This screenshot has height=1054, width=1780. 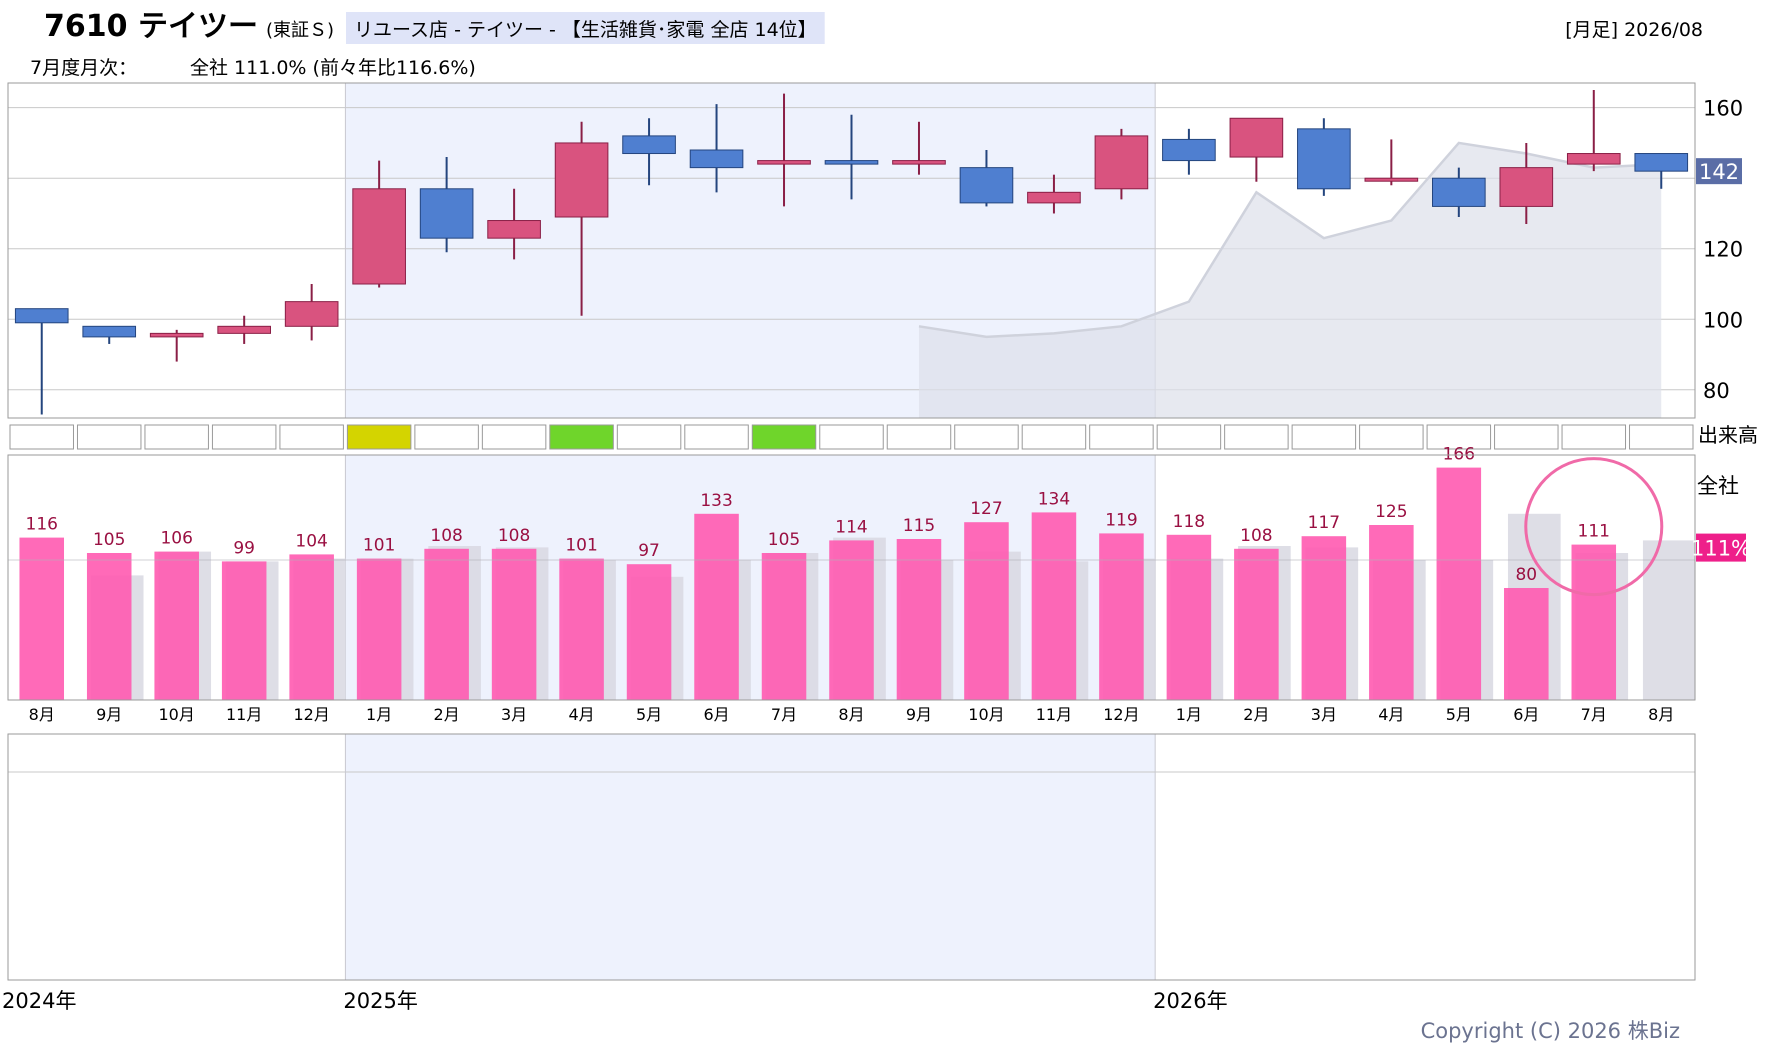 What do you see at coordinates (244, 548) in the screenshot?
I see `bar-value-label: 99` at bounding box center [244, 548].